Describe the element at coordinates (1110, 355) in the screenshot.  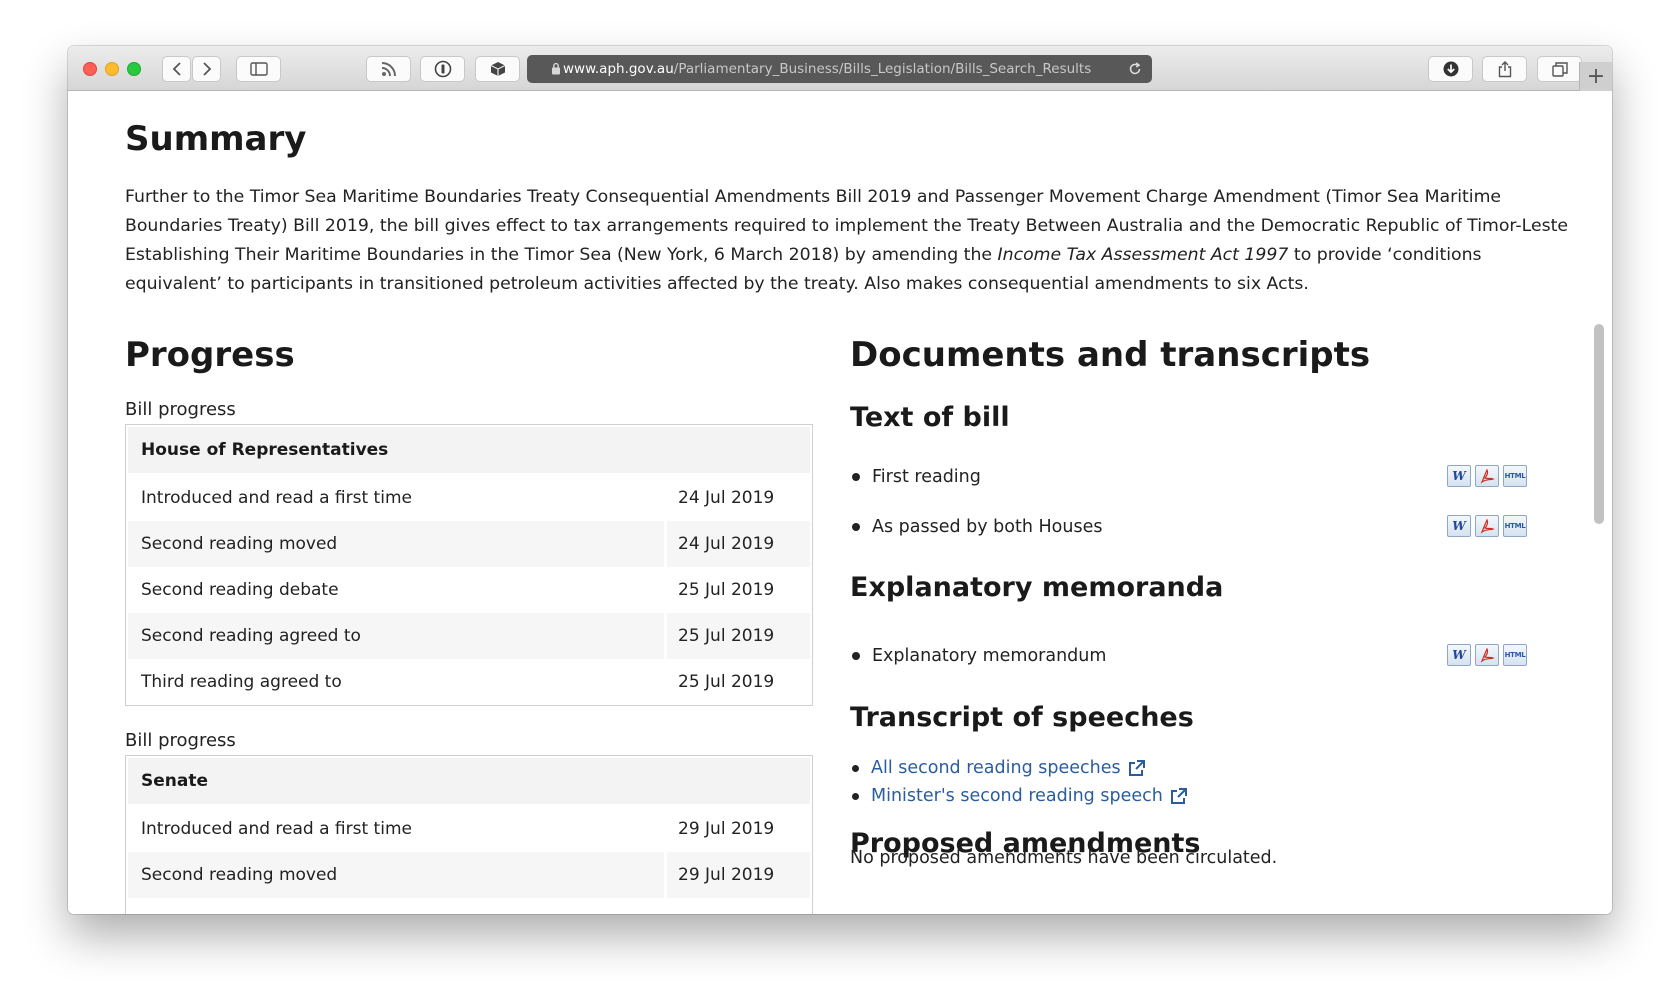
I see `documents-heading: Documents and transcripts` at that location.